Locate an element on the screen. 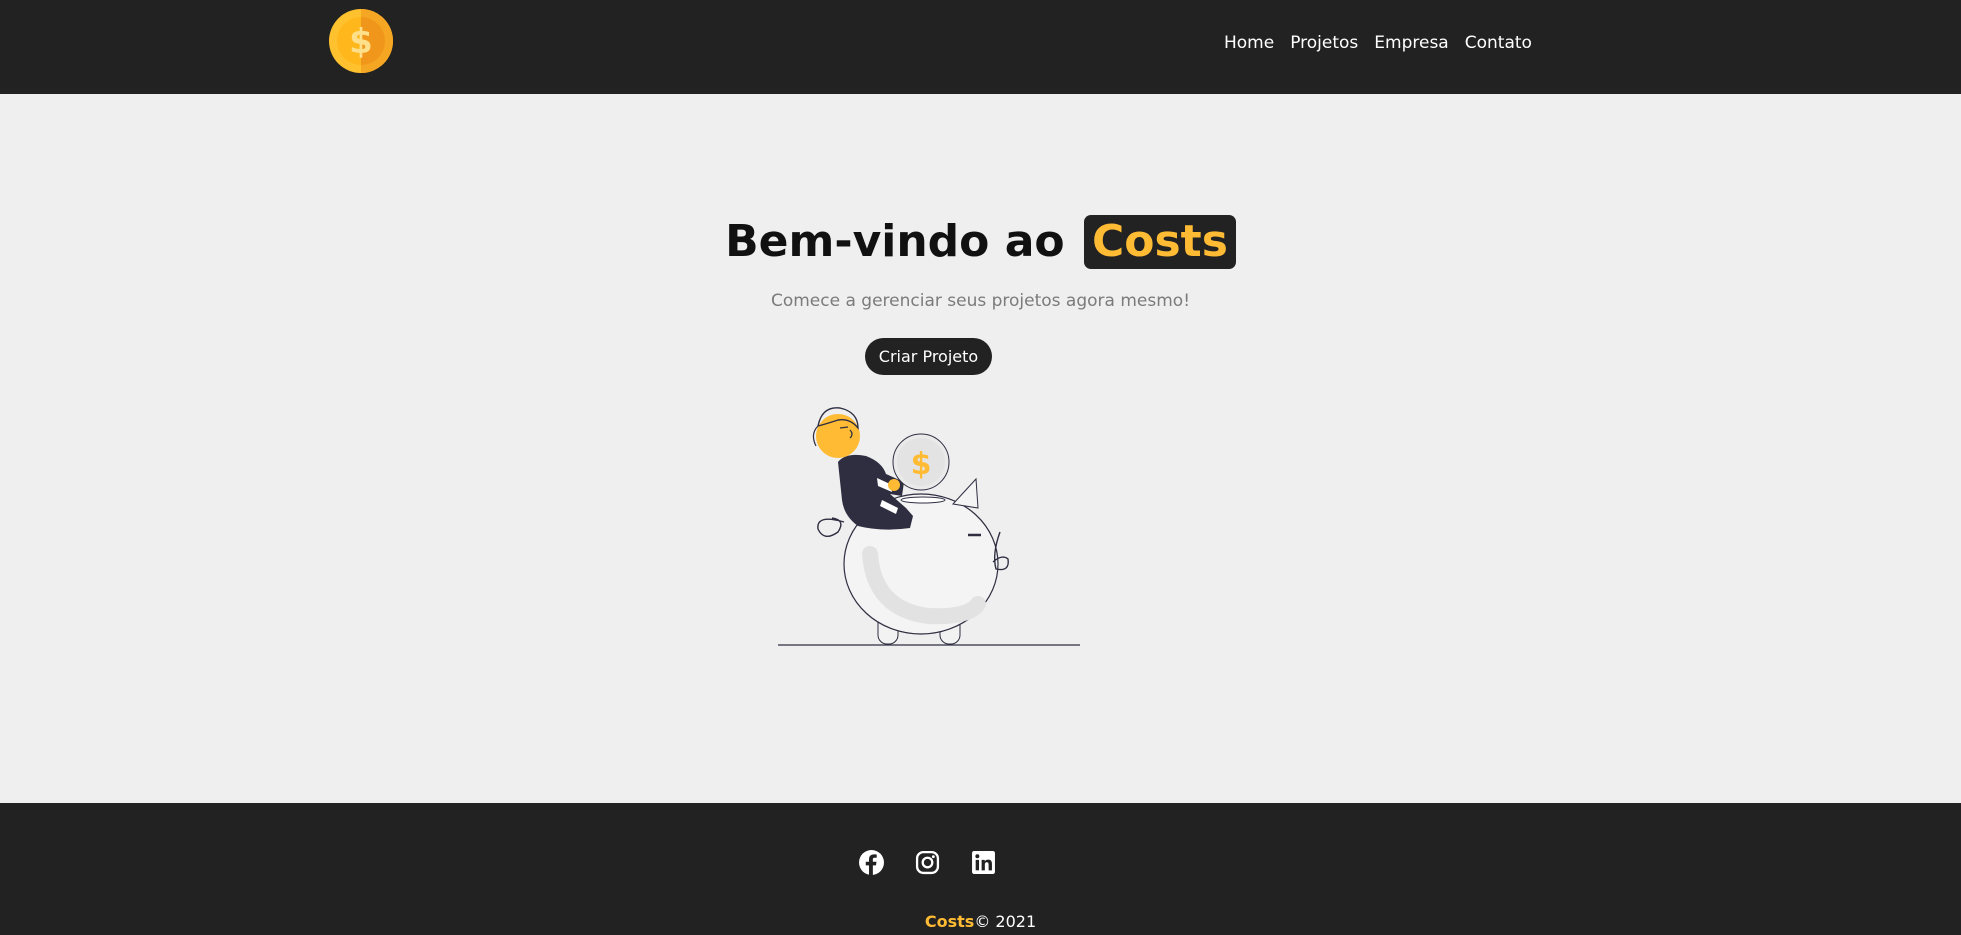 The height and width of the screenshot is (935, 1961). create-project-button: Criar Projeto is located at coordinates (928, 356).